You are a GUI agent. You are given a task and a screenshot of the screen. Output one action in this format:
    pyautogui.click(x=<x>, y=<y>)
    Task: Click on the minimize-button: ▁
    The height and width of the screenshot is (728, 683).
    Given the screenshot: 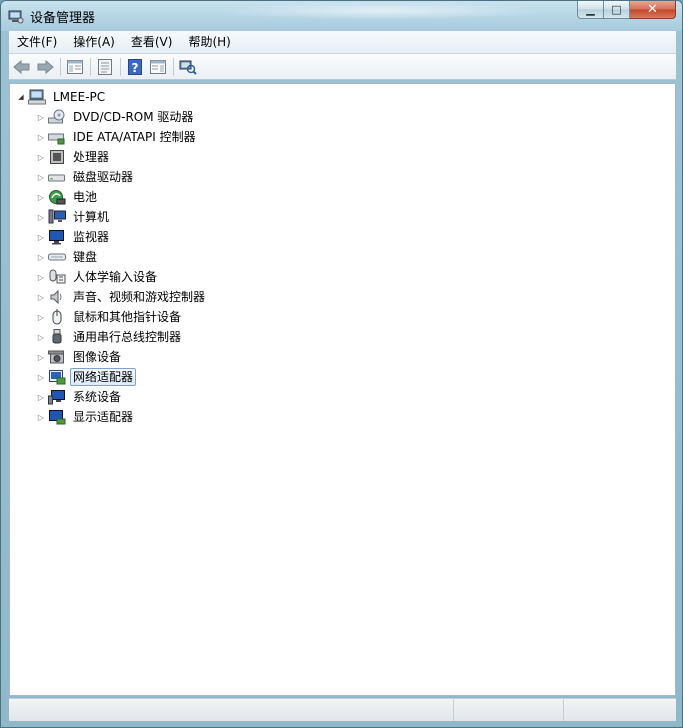 What is the action you would take?
    pyautogui.click(x=590, y=10)
    